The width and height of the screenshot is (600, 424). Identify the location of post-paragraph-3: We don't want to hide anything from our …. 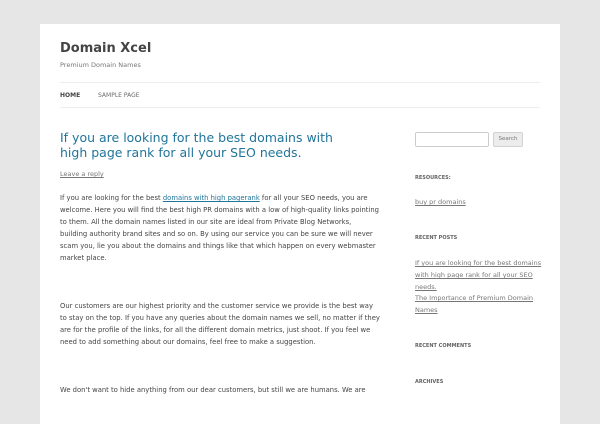
(213, 390).